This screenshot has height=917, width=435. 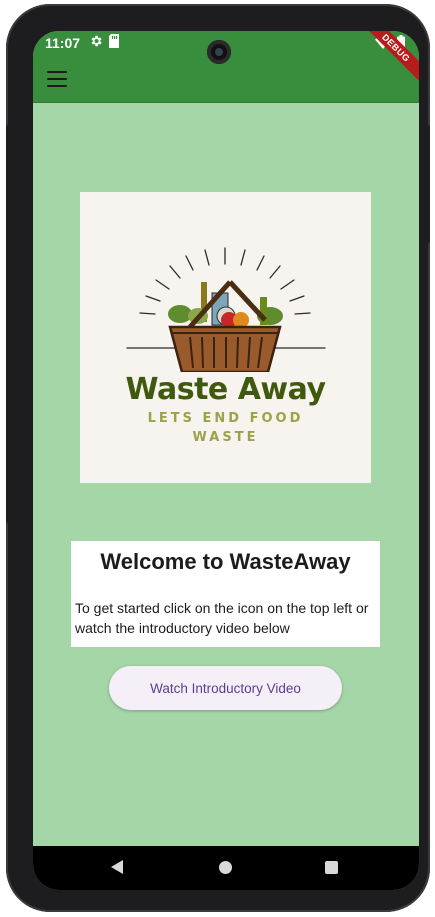 What do you see at coordinates (225, 389) in the screenshot?
I see `logo-title: Waste Away` at bounding box center [225, 389].